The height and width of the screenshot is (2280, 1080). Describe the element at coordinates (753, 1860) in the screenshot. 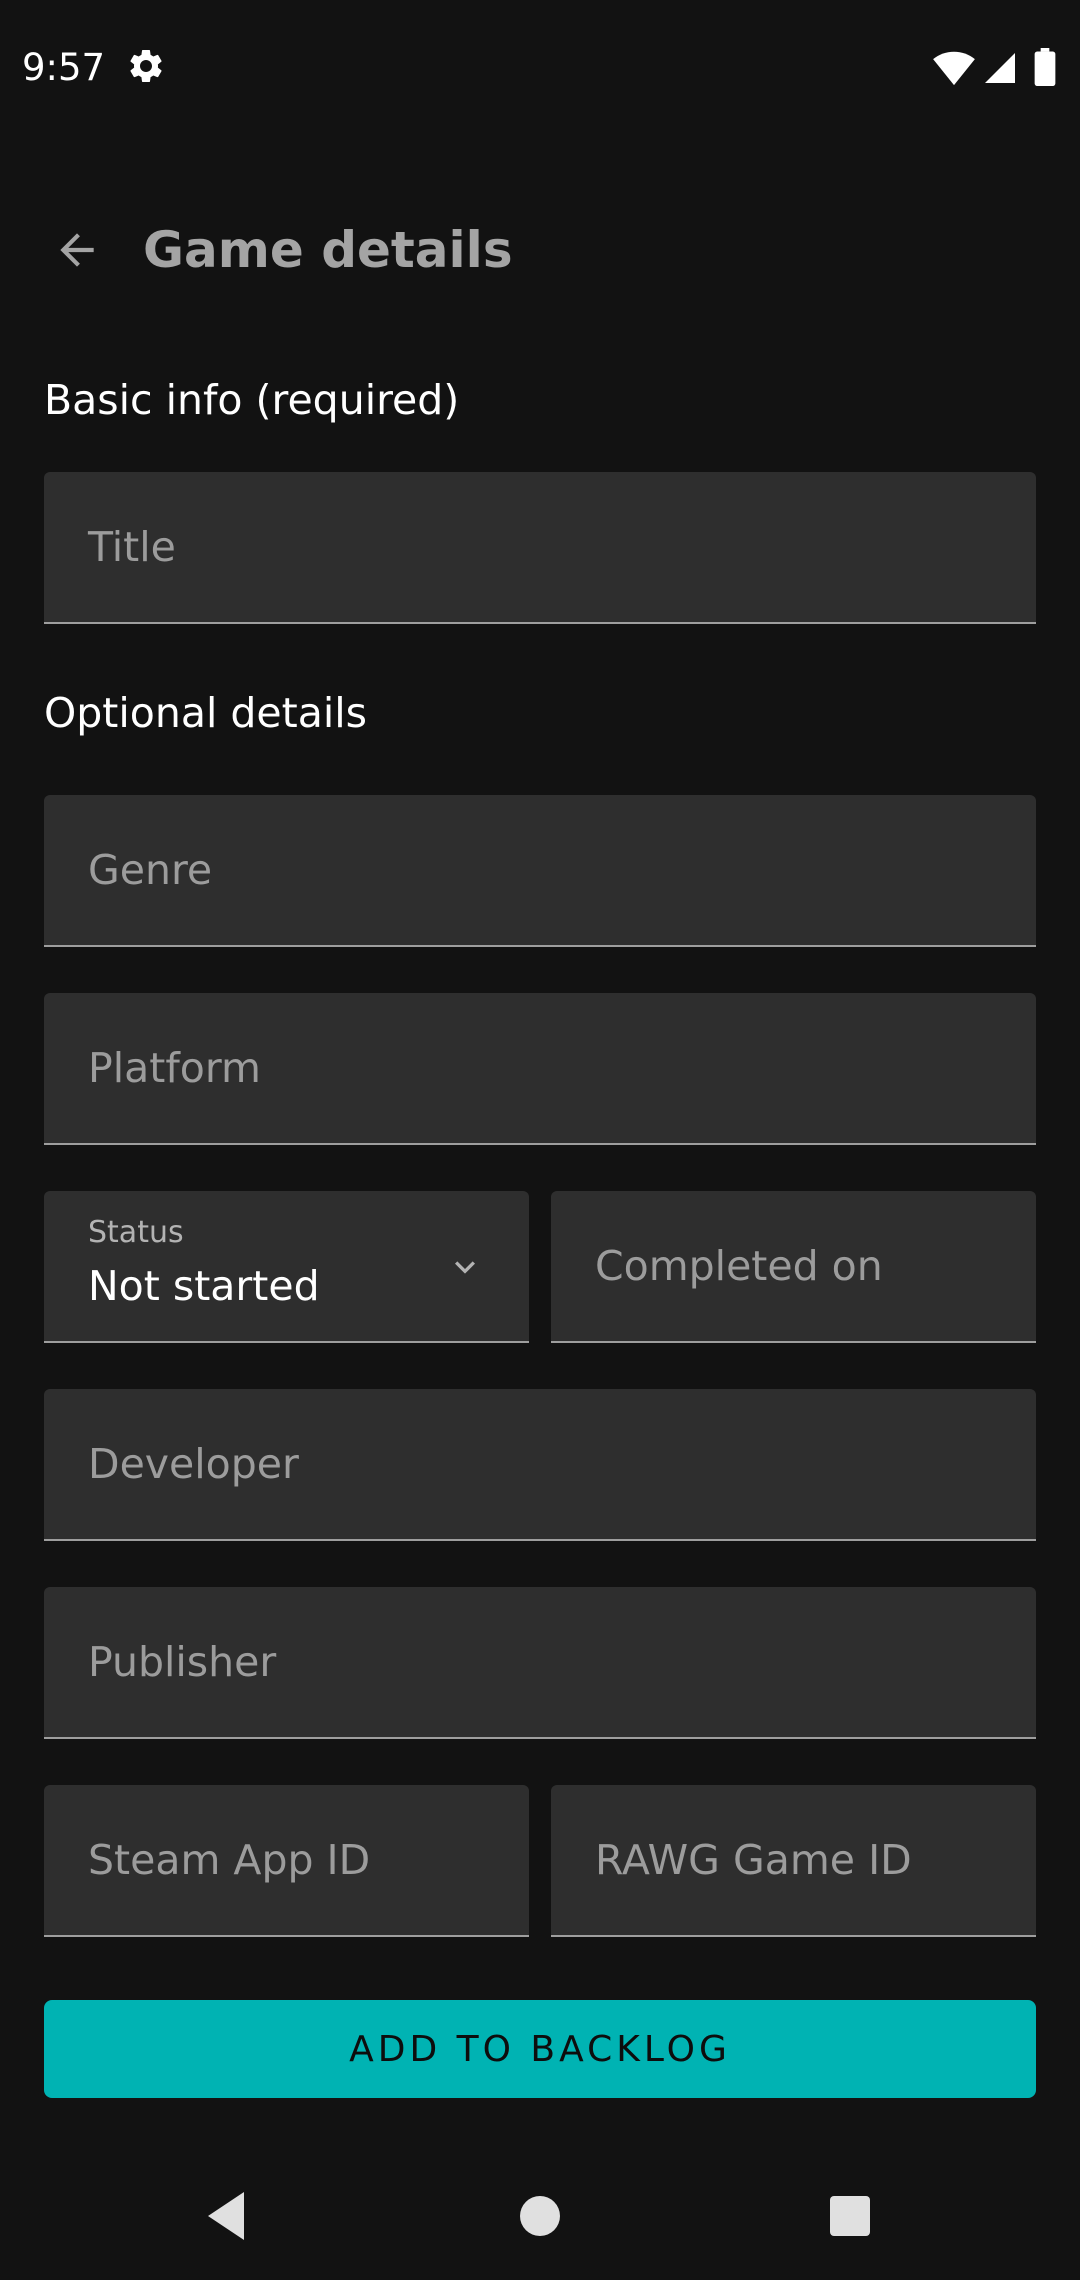

I see `rawg-game-id-field-placeholder: RAWG Game ID` at that location.